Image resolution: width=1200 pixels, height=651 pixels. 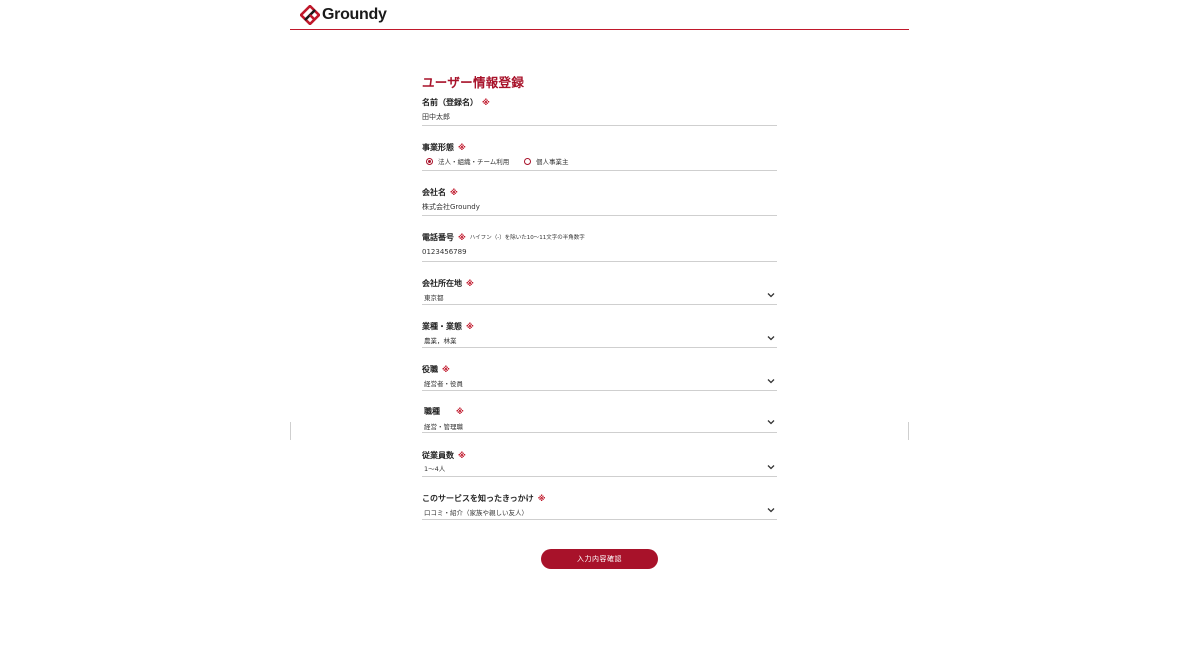 What do you see at coordinates (434, 468) in the screenshot?
I see `employees-select: 1〜4人` at bounding box center [434, 468].